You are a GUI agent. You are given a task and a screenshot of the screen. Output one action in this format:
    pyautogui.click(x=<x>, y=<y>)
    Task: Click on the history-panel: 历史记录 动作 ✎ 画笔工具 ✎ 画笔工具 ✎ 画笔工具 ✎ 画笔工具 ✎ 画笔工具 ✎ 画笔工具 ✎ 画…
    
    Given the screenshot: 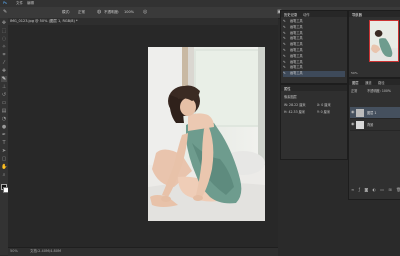 What is the action you would take?
    pyautogui.click(x=314, y=47)
    